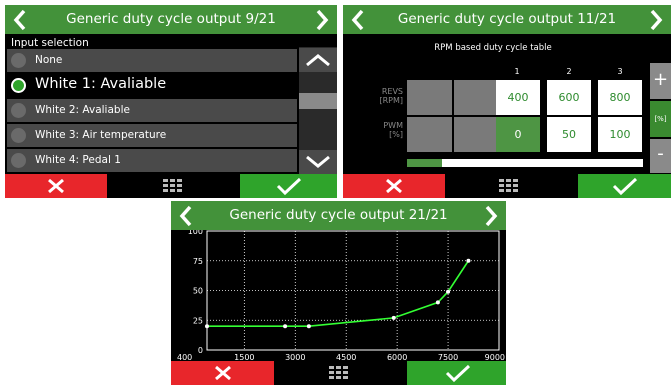 This screenshot has width=671, height=385. Describe the element at coordinates (525, 163) in the screenshot. I see `table-scroll-track` at that location.